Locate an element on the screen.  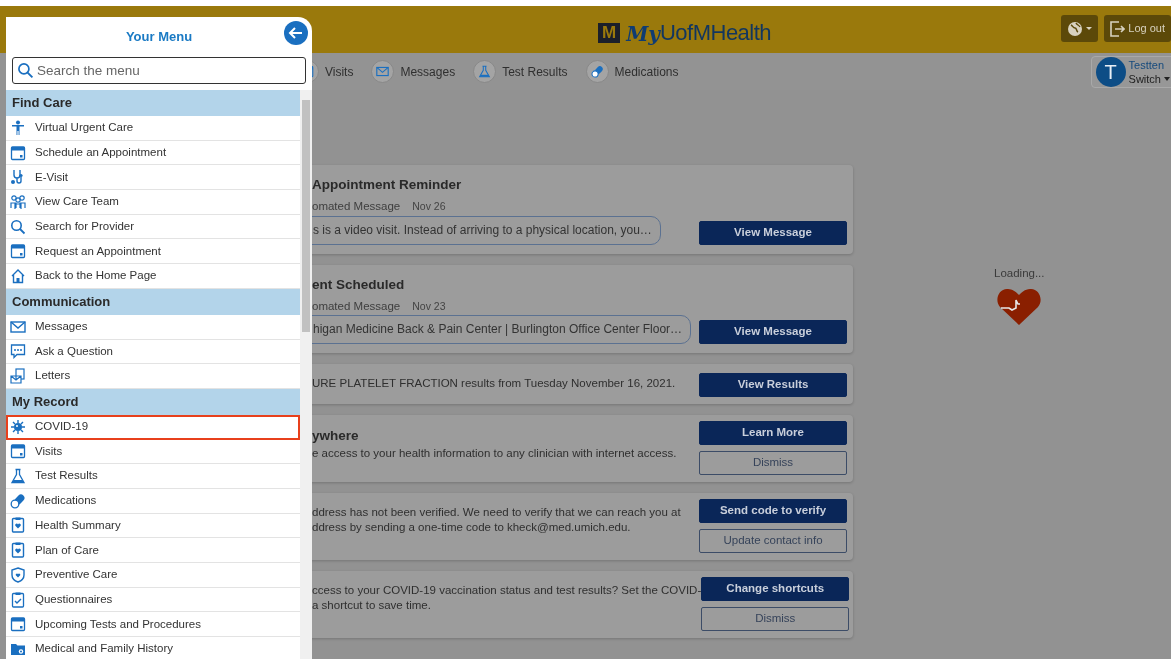
menu-item: Request an Appointment is located at coordinates (153, 252).